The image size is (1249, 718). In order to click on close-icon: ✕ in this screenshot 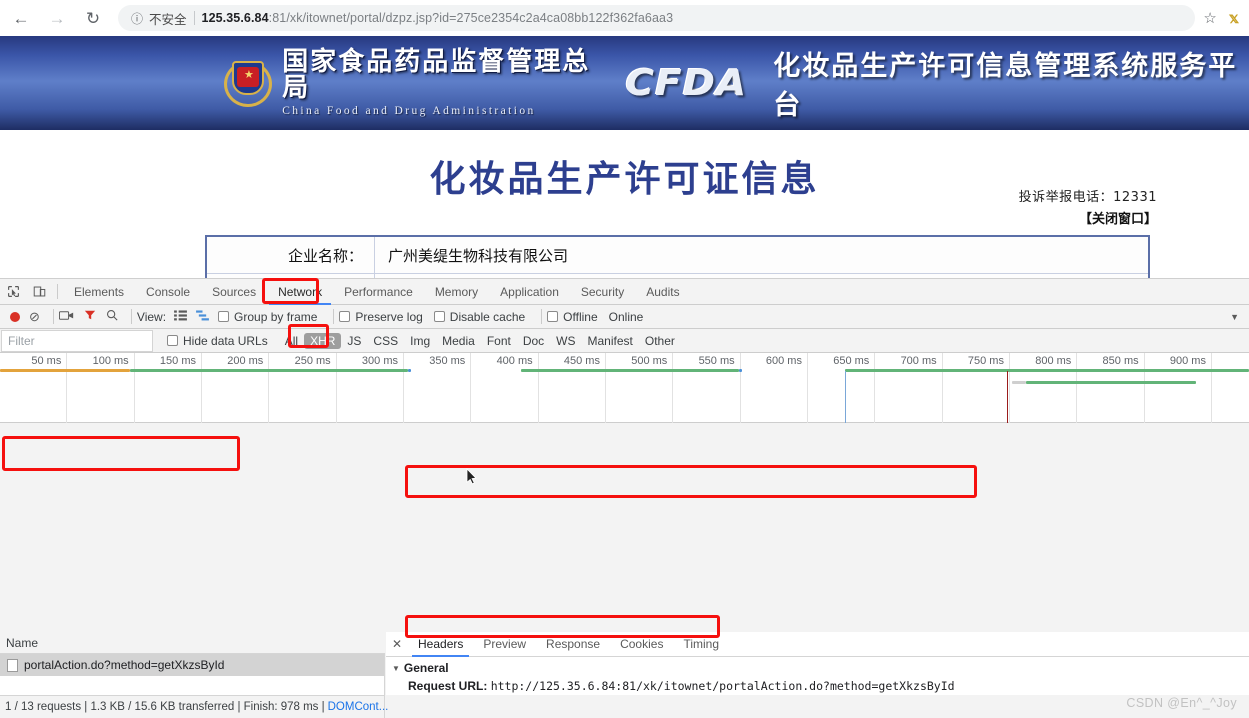, I will do `click(397, 644)`.